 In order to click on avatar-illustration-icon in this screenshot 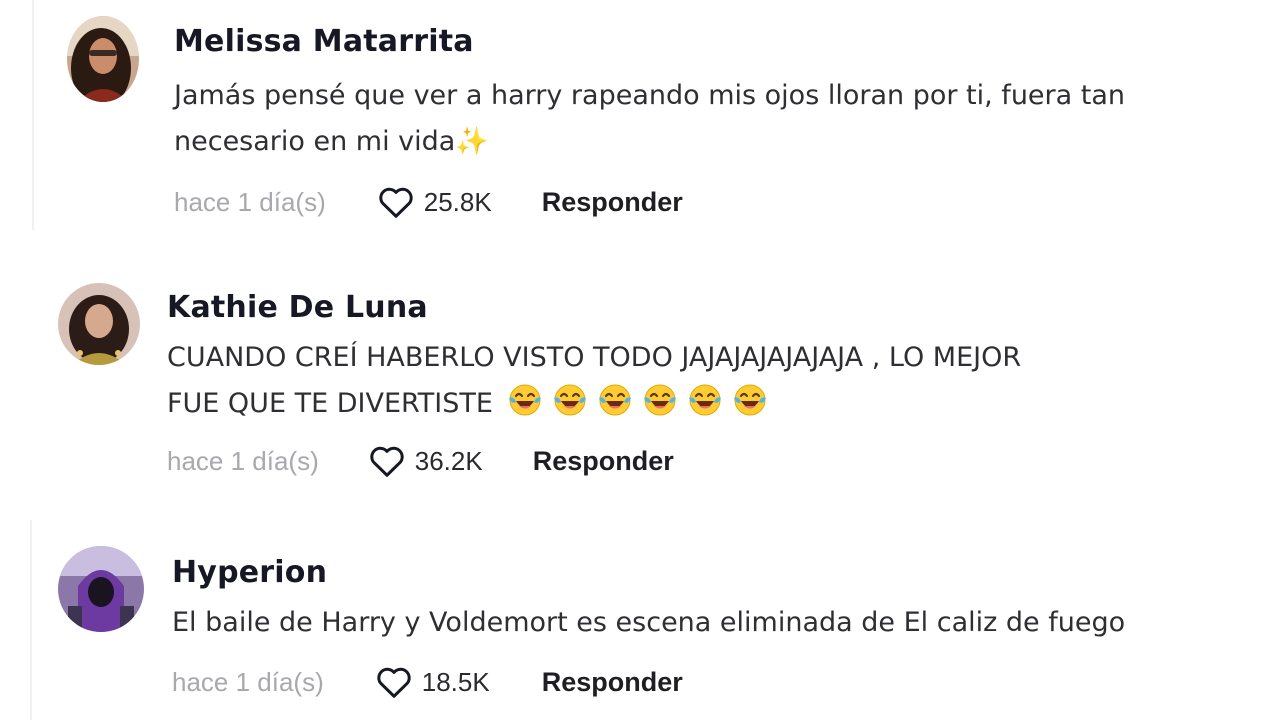, I will do `click(101, 589)`.